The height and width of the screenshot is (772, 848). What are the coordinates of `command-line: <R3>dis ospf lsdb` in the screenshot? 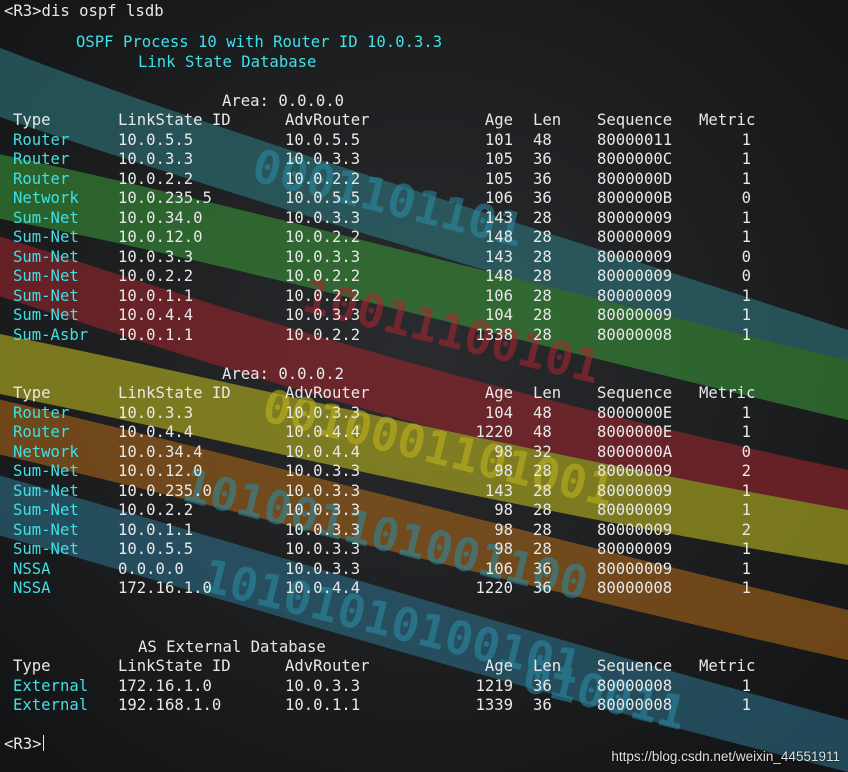 It's located at (84, 11).